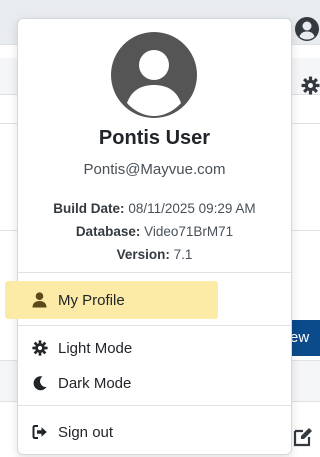 The height and width of the screenshot is (457, 320). What do you see at coordinates (154, 348) in the screenshot?
I see `light-mode-menu-item: Light Mode` at bounding box center [154, 348].